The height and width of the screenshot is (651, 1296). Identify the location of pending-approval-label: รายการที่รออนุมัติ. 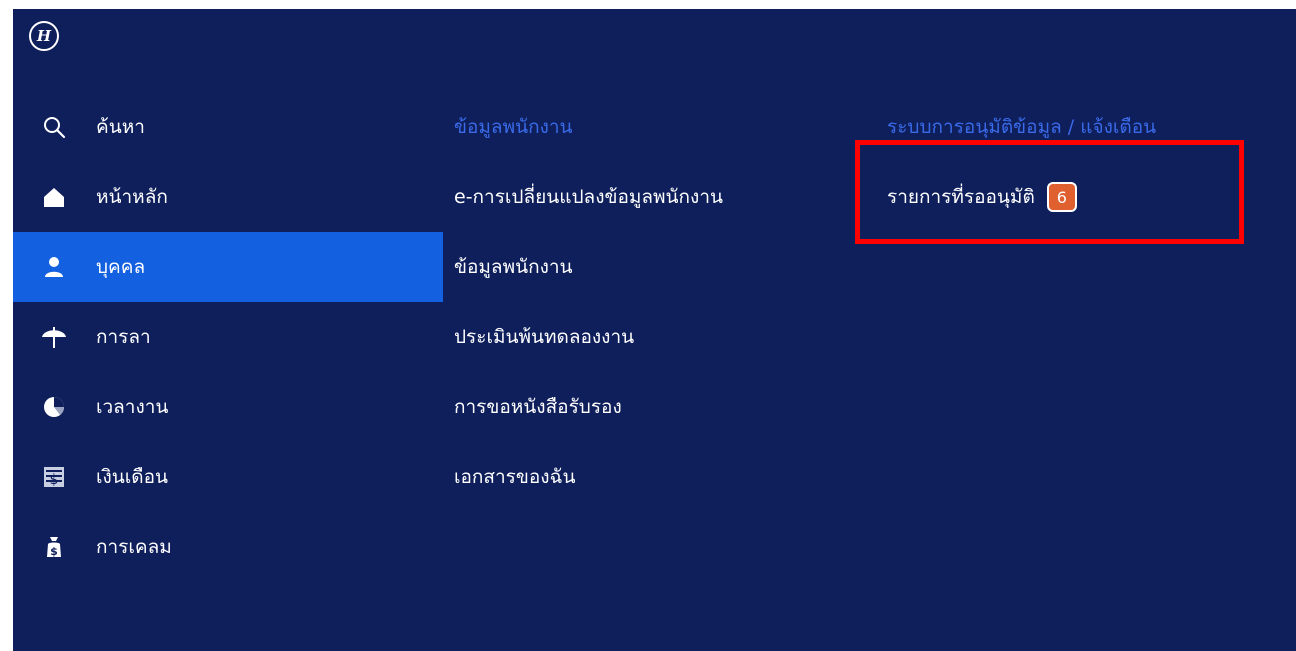
(961, 197).